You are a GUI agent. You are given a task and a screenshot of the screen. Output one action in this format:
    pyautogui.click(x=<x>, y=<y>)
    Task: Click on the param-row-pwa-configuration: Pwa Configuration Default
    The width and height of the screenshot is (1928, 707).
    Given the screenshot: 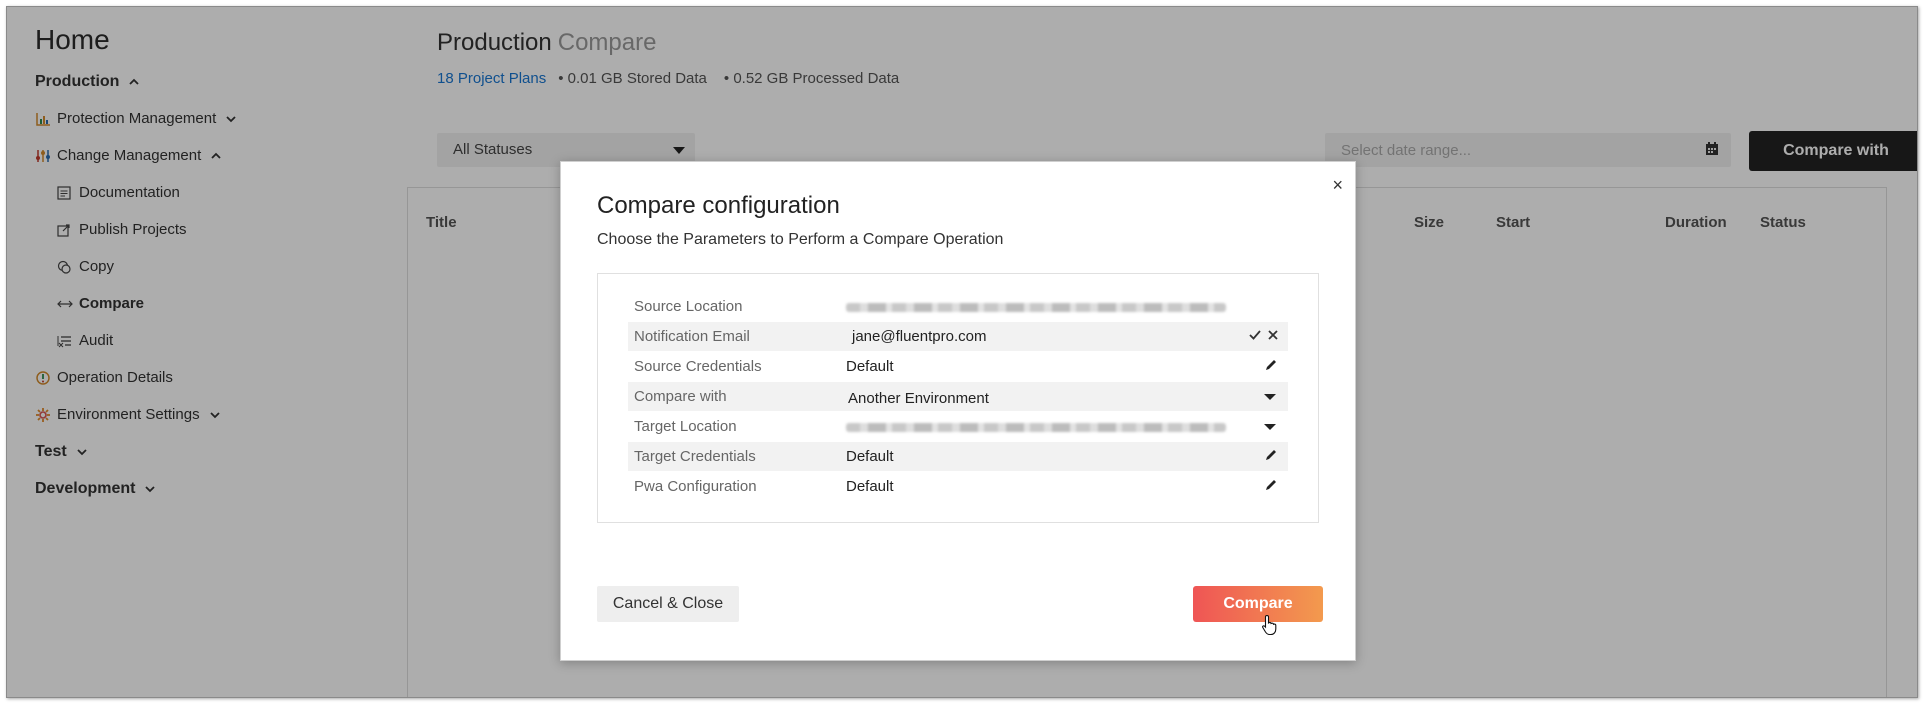 What is the action you would take?
    pyautogui.click(x=958, y=486)
    